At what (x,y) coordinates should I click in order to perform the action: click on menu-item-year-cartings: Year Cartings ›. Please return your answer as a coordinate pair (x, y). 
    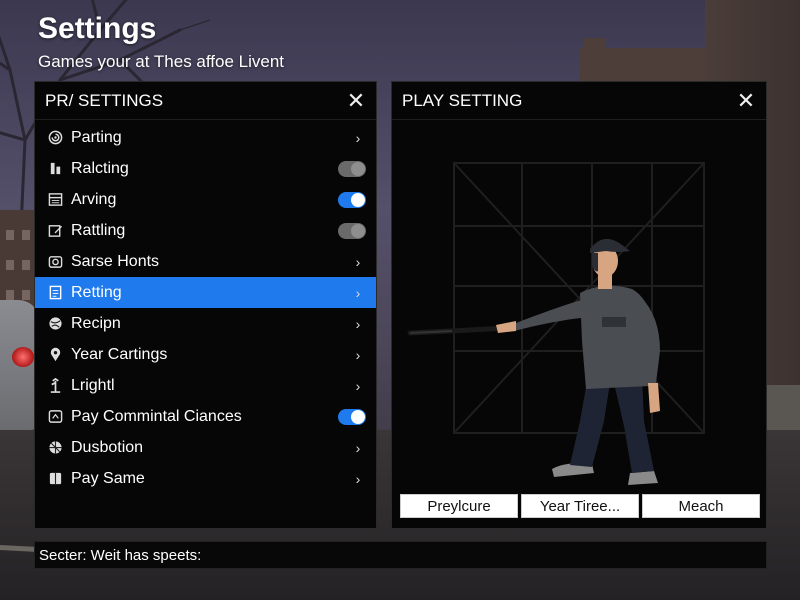
    Looking at the image, I should click on (205, 354).